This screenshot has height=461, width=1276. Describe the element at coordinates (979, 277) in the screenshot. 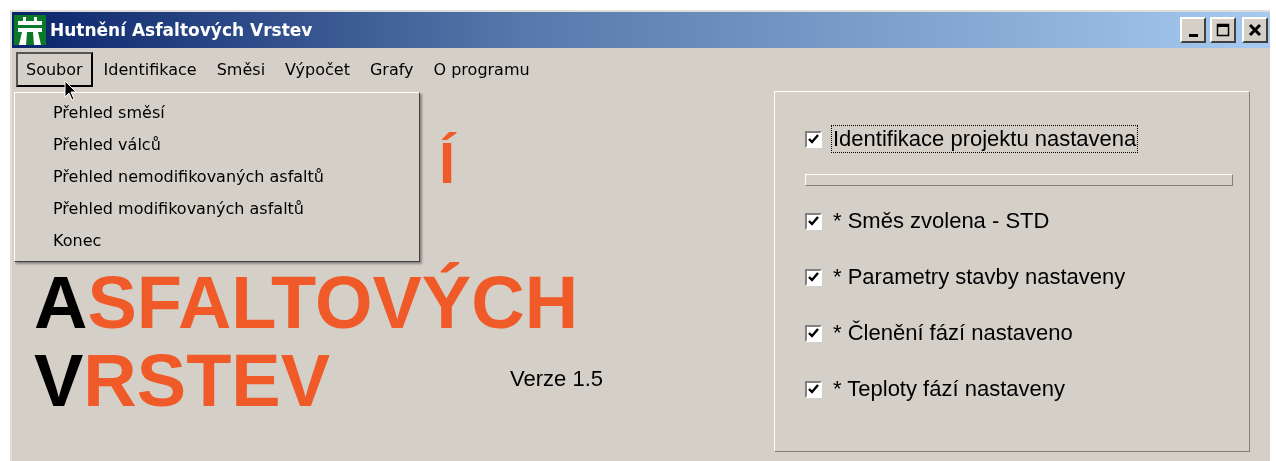

I see `checkbox-label: * Parametry stavby nastaveny` at that location.